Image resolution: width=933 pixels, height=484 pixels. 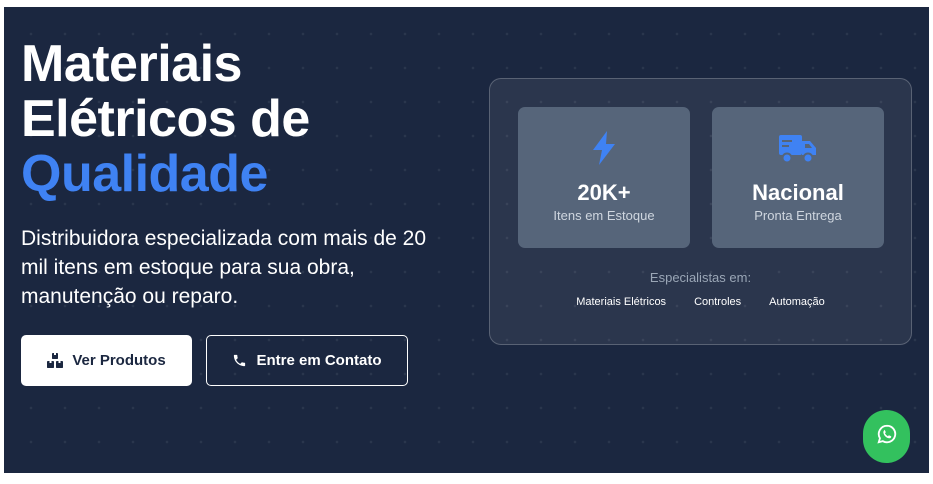 I want to click on phone-icon, so click(x=239, y=360).